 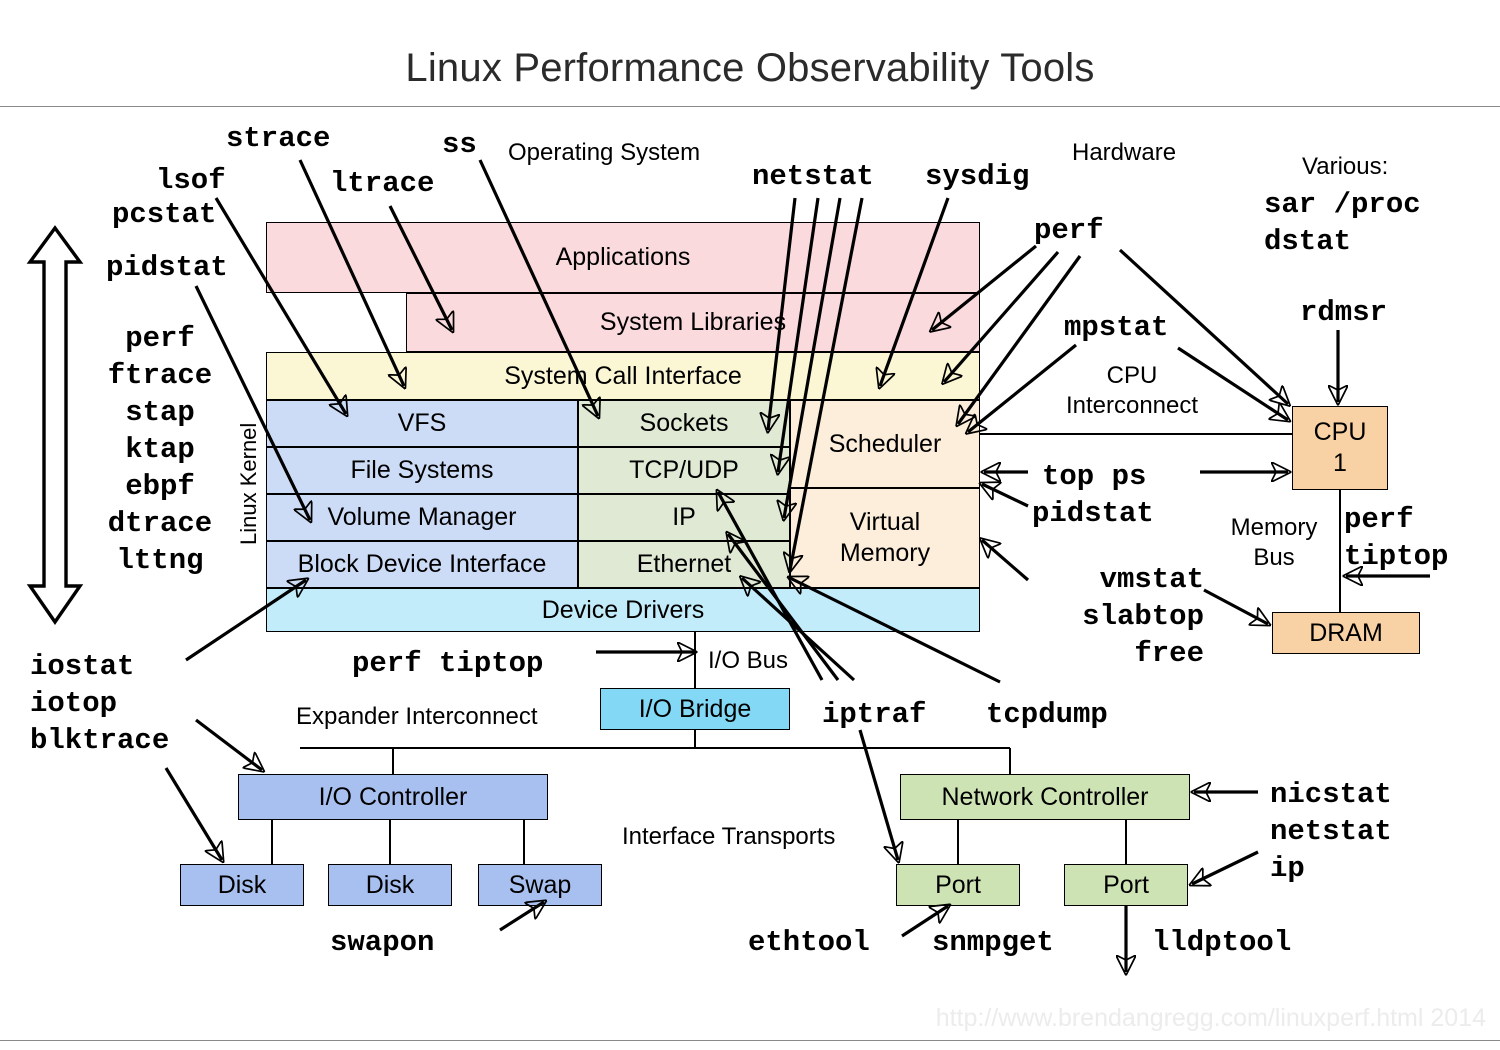 What do you see at coordinates (878, 794) in the screenshot?
I see `arrow-iptraf-to-port` at bounding box center [878, 794].